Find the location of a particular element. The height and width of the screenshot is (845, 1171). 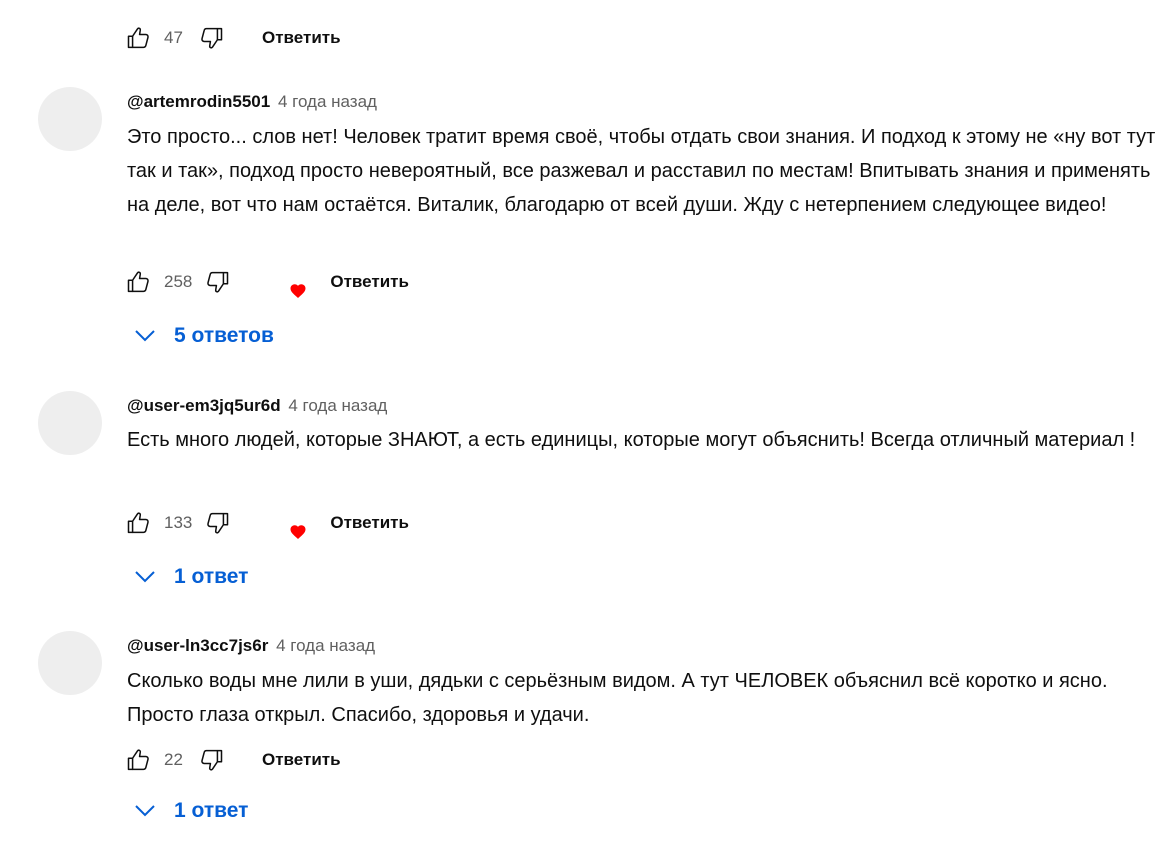

comment-header: @user-em3jq5ur6d 4 года назад is located at coordinates (257, 406).